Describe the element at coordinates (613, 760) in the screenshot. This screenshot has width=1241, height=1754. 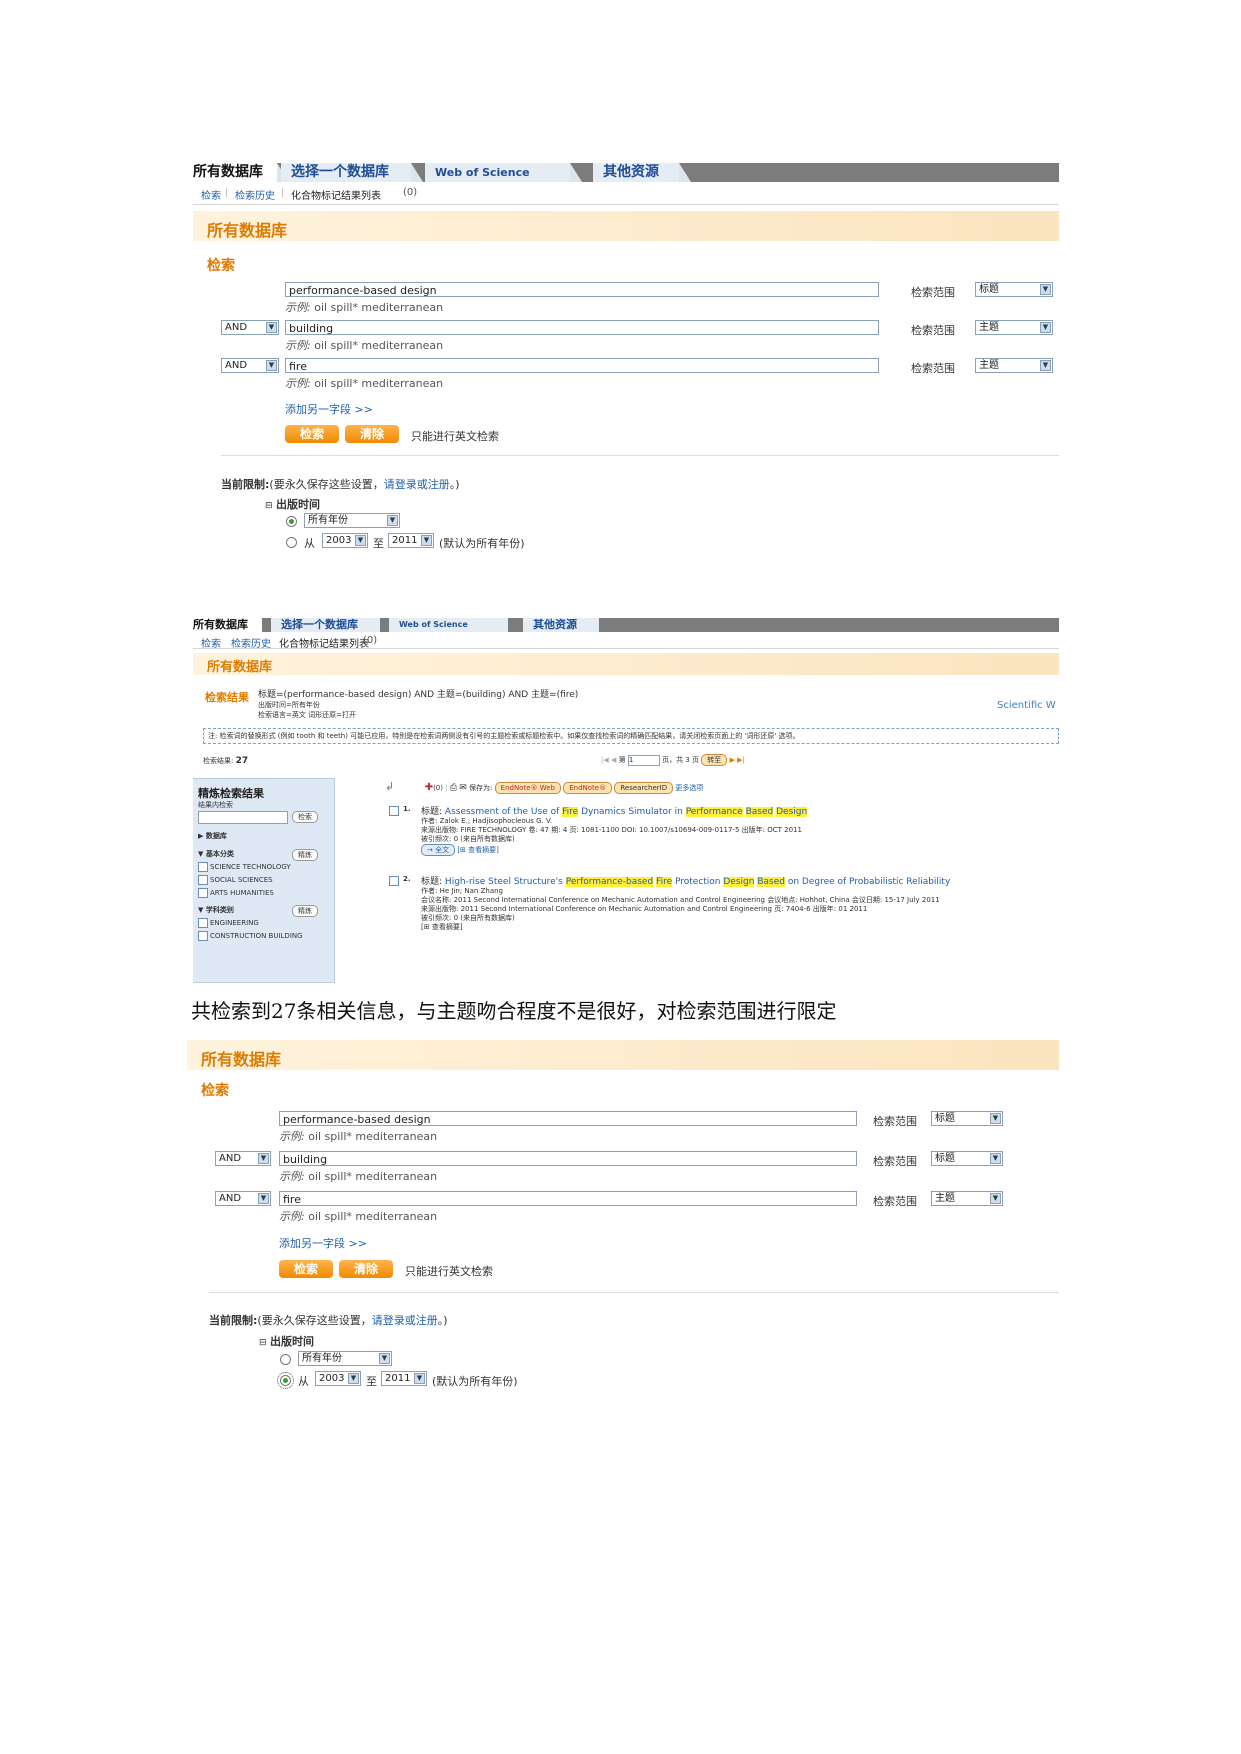
I see `prev-page-icon: ◀` at that location.